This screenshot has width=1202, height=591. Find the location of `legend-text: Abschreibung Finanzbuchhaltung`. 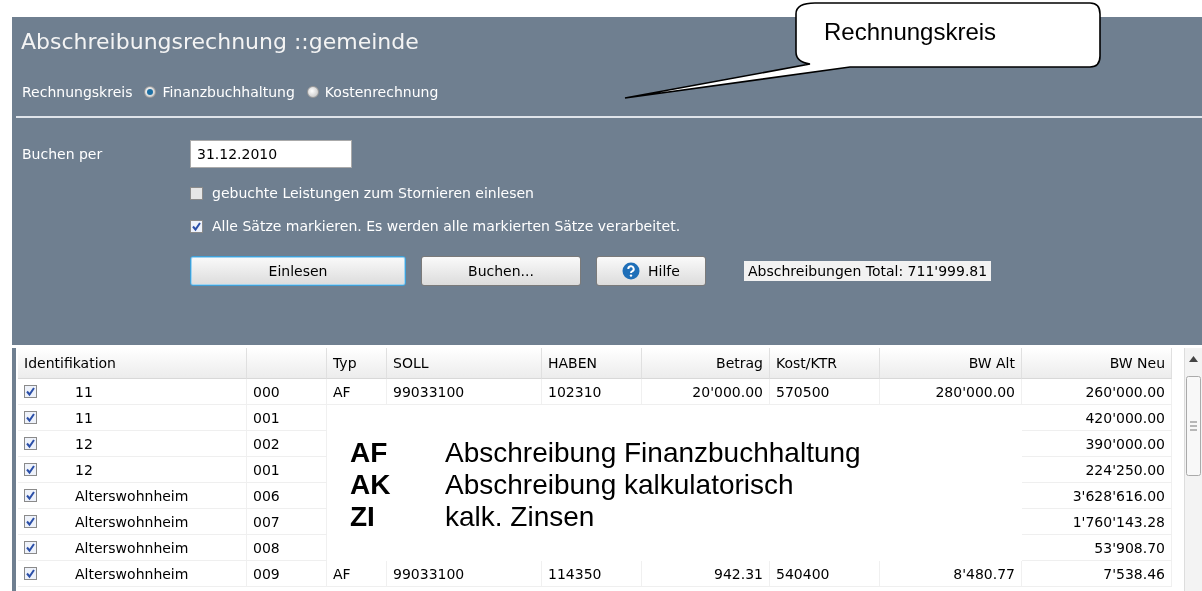

legend-text: Abschreibung Finanzbuchhaltung is located at coordinates (653, 453).